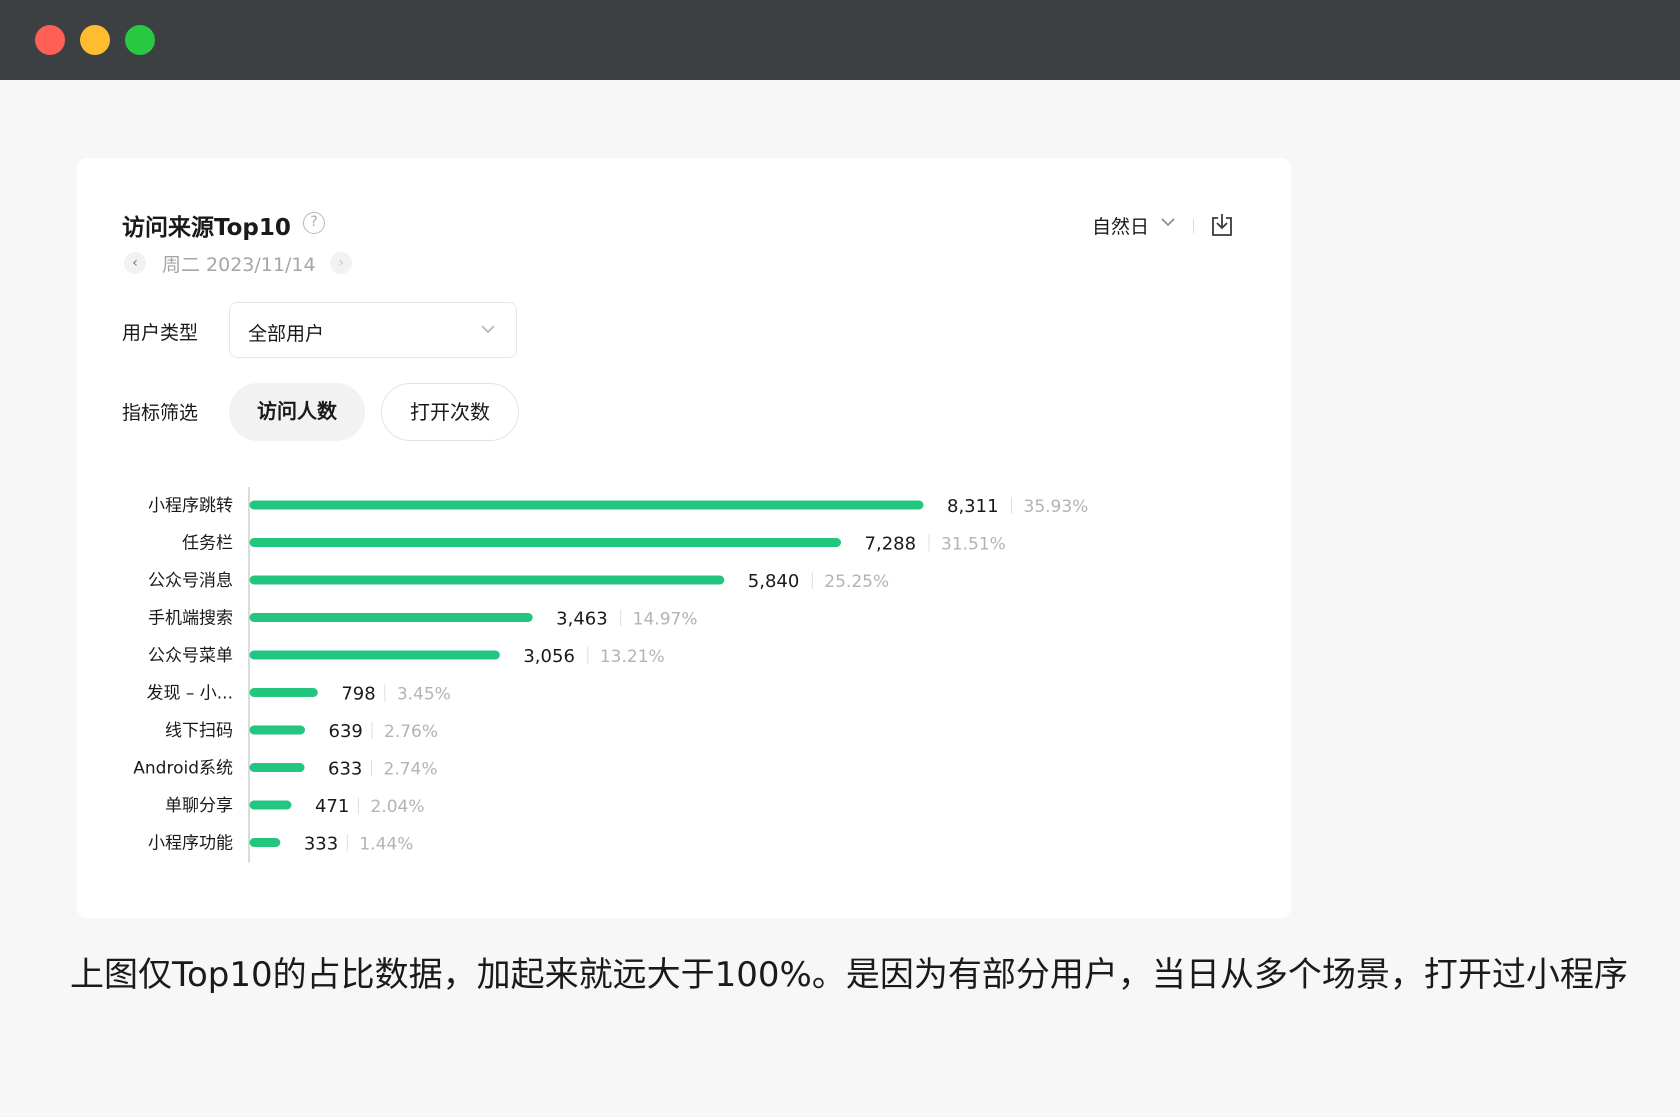 The height and width of the screenshot is (1117, 1680). I want to click on bar-percent-label: 31.51%, so click(973, 545).